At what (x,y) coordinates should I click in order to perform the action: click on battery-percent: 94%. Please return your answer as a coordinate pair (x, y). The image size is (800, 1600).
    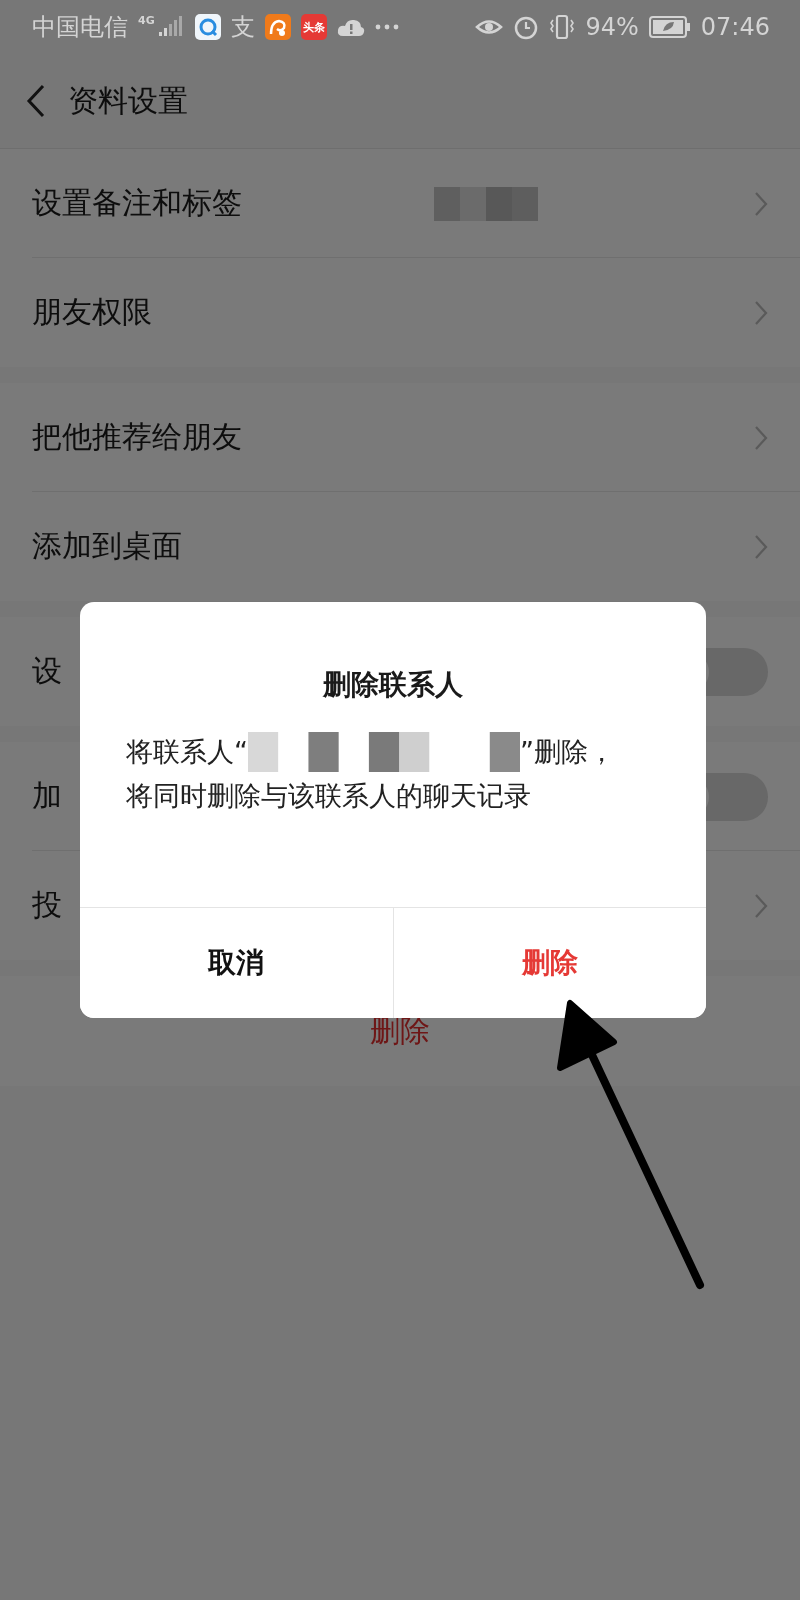
    Looking at the image, I should click on (612, 27).